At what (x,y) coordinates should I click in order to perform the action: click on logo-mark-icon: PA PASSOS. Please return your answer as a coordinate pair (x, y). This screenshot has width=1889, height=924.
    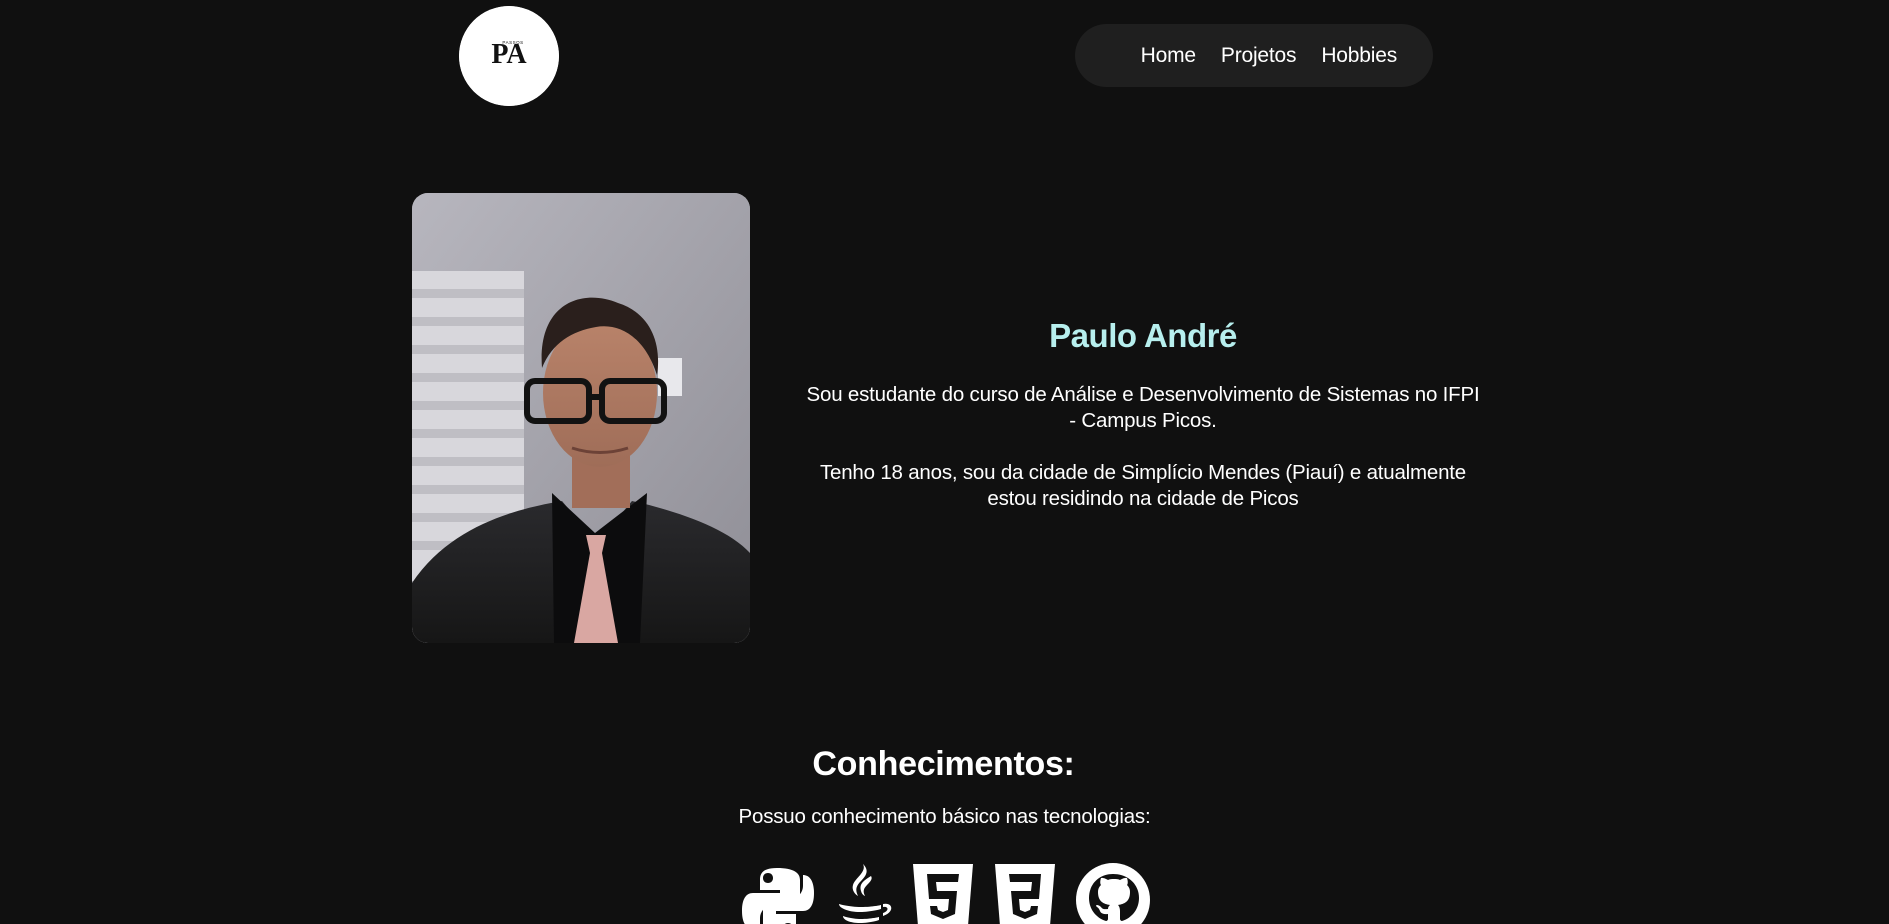
    Looking at the image, I should click on (509, 56).